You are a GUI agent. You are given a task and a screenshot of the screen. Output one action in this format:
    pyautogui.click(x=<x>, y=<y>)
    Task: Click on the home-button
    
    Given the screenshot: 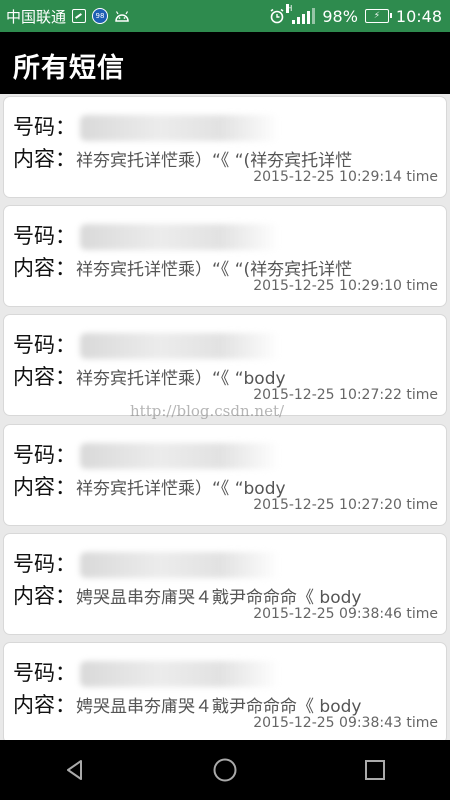 What is the action you would take?
    pyautogui.click(x=225, y=770)
    